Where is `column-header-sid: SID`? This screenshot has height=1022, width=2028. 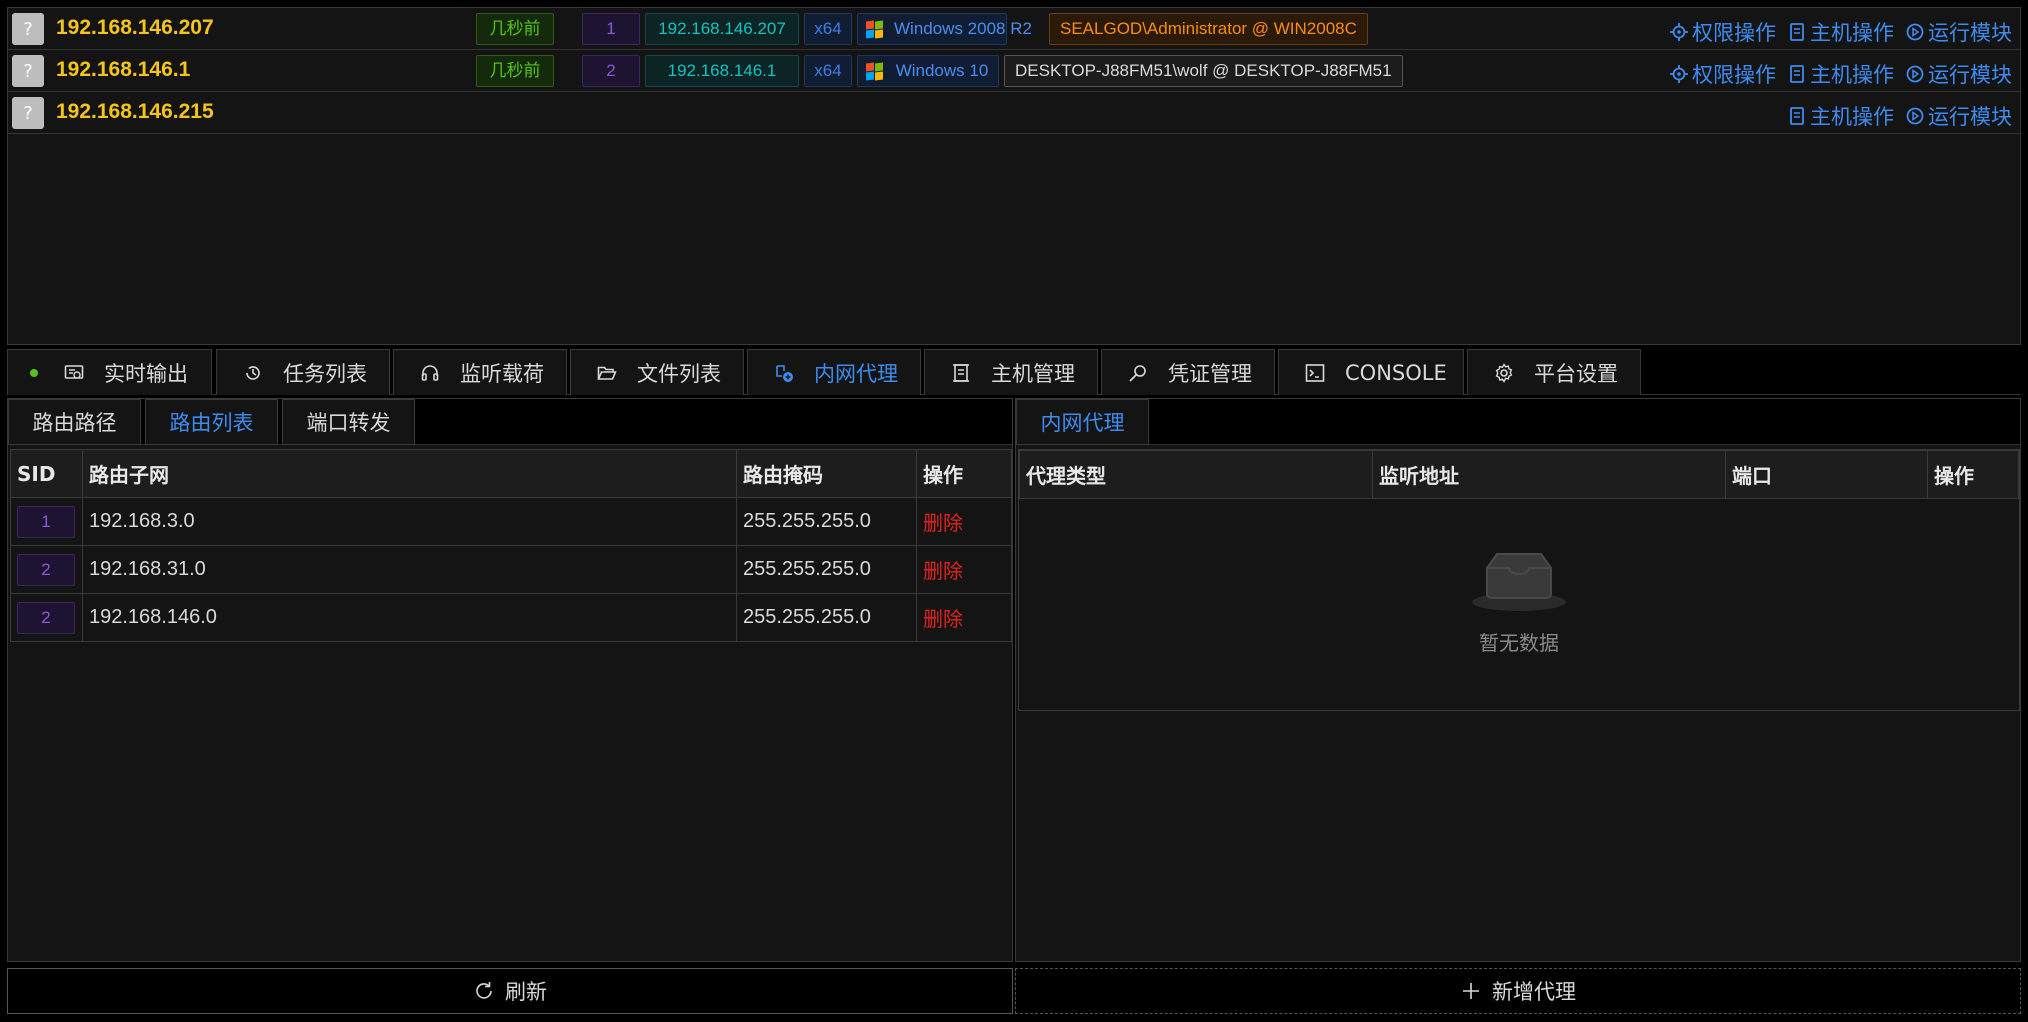
column-header-sid: SID is located at coordinates (46, 473).